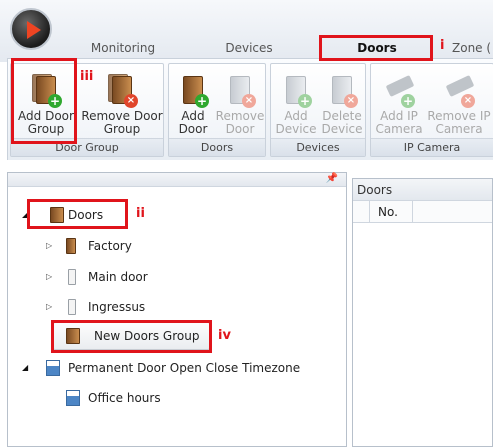 The height and width of the screenshot is (447, 493). Describe the element at coordinates (87, 147) in the screenshot. I see `group-label-door-group: Door Group` at that location.